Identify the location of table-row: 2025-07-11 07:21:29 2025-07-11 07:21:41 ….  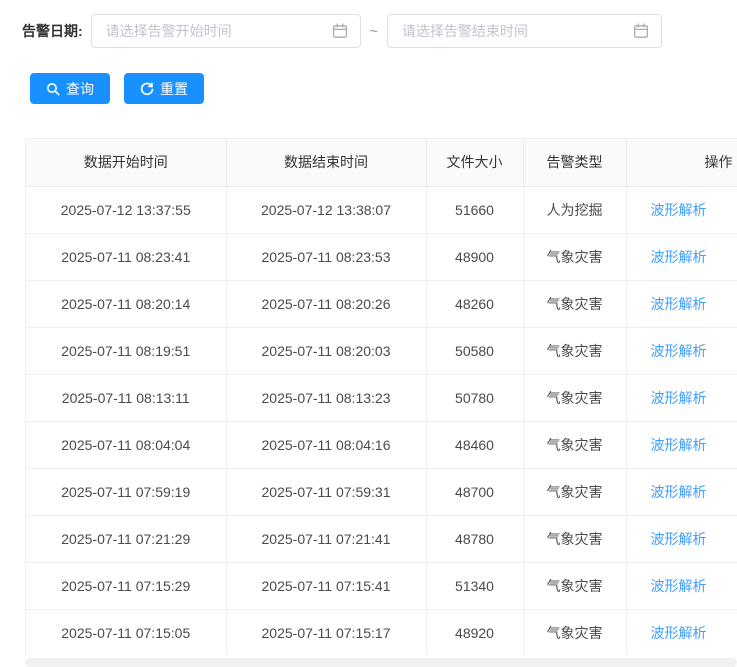
(381, 539).